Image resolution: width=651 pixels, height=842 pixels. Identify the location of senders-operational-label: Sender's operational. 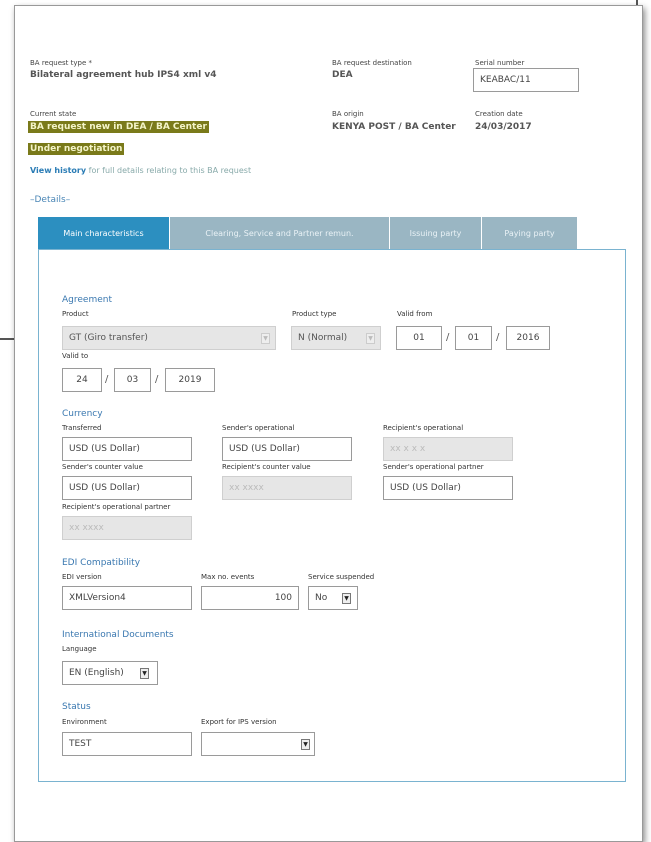
(258, 428).